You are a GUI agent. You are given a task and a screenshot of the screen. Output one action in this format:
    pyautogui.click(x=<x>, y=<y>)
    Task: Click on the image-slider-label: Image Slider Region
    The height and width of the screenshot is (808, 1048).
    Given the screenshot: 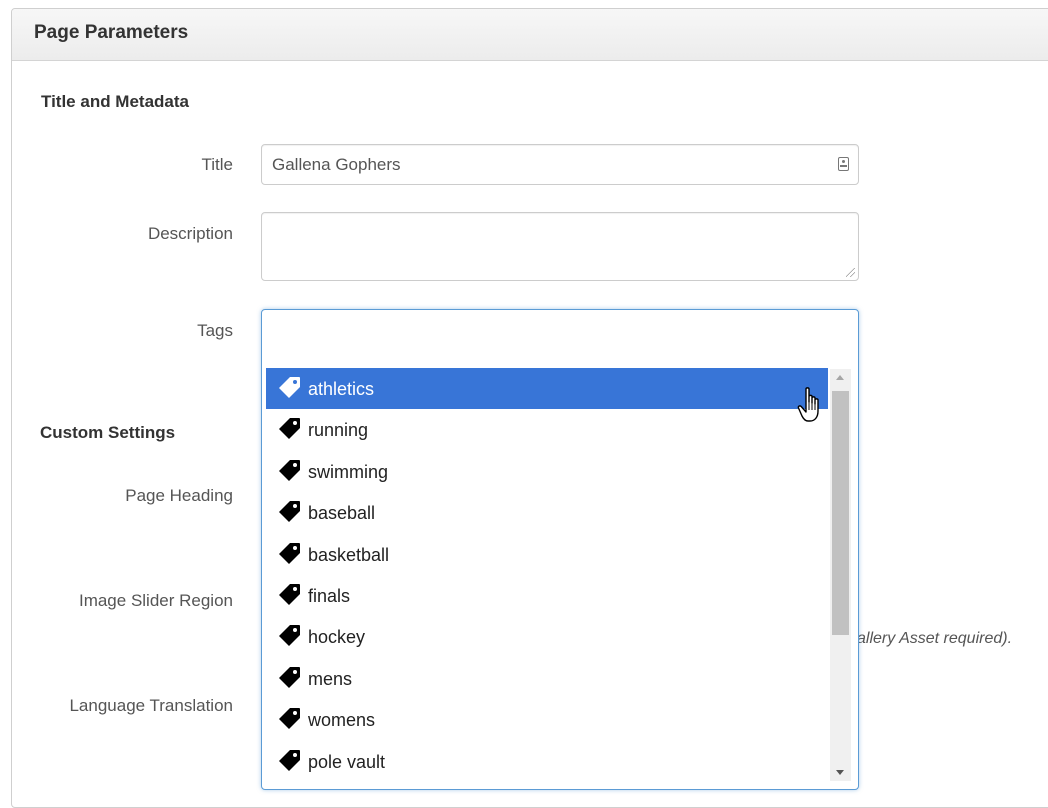 What is the action you would take?
    pyautogui.click(x=155, y=600)
    